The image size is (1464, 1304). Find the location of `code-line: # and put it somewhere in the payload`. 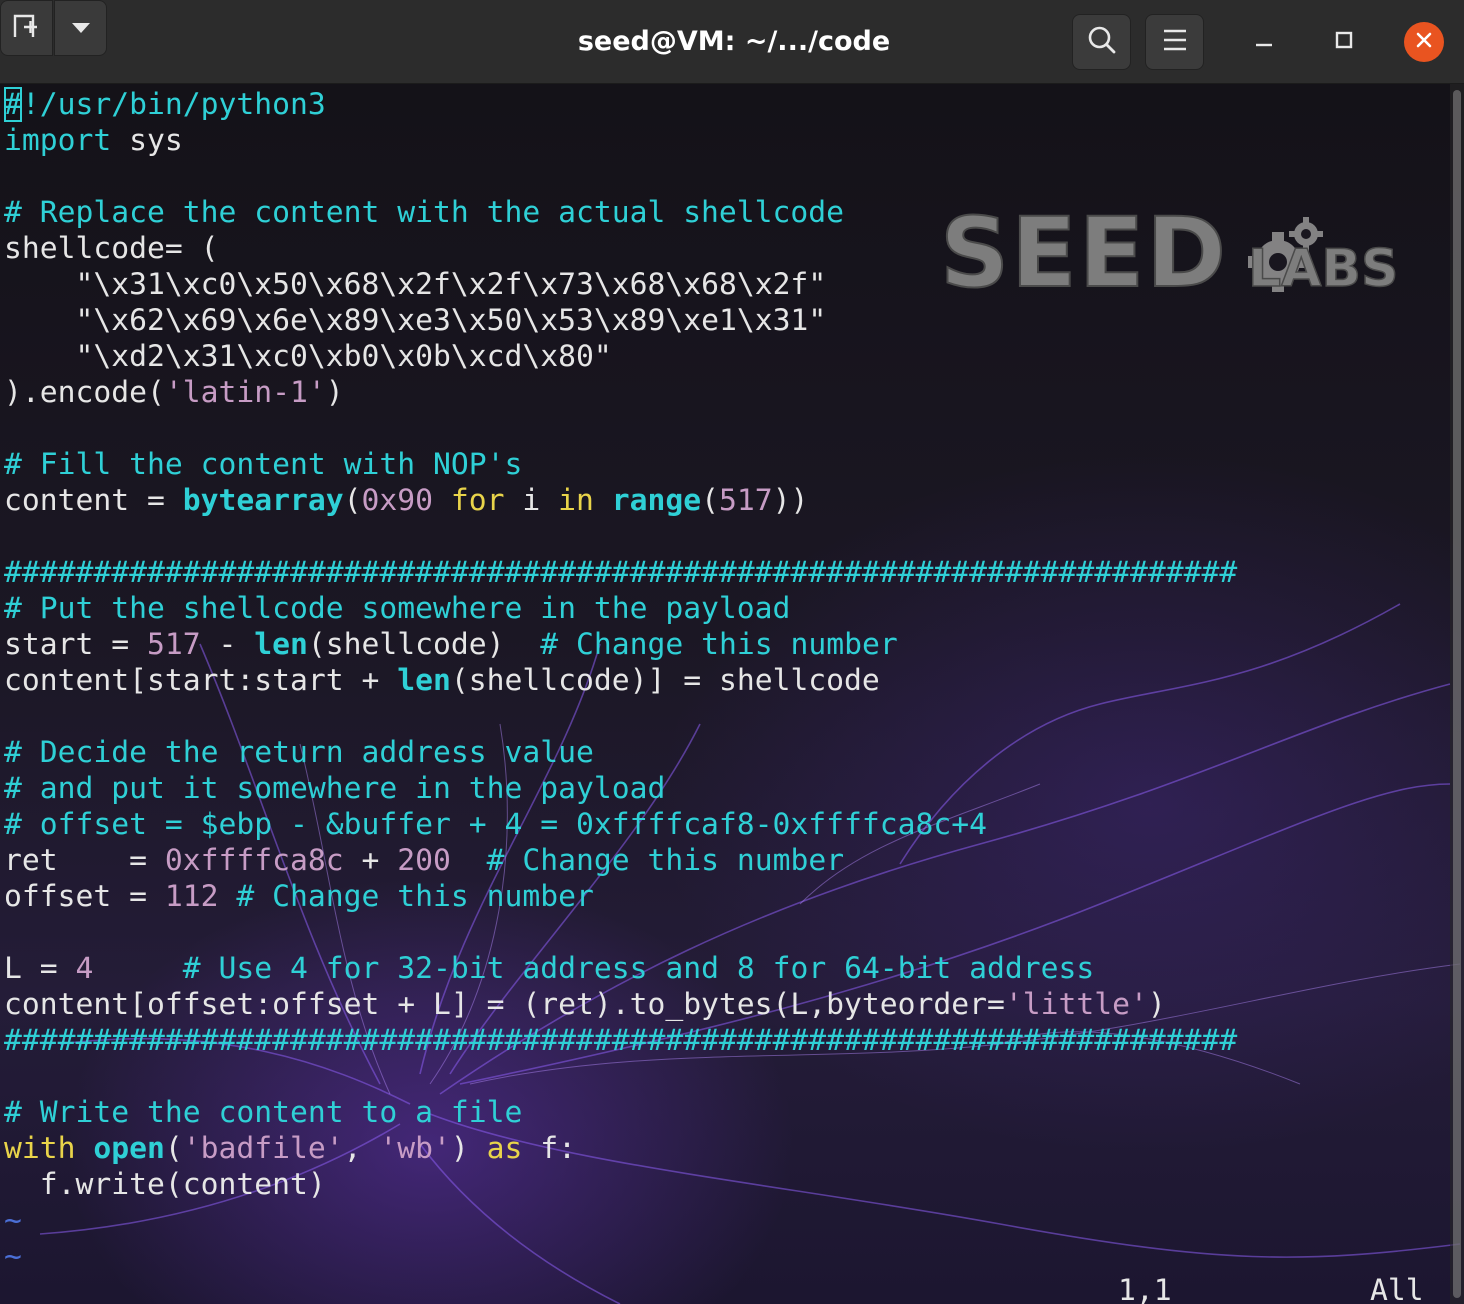

code-line: # and put it somewhere in the payload is located at coordinates (620, 789).